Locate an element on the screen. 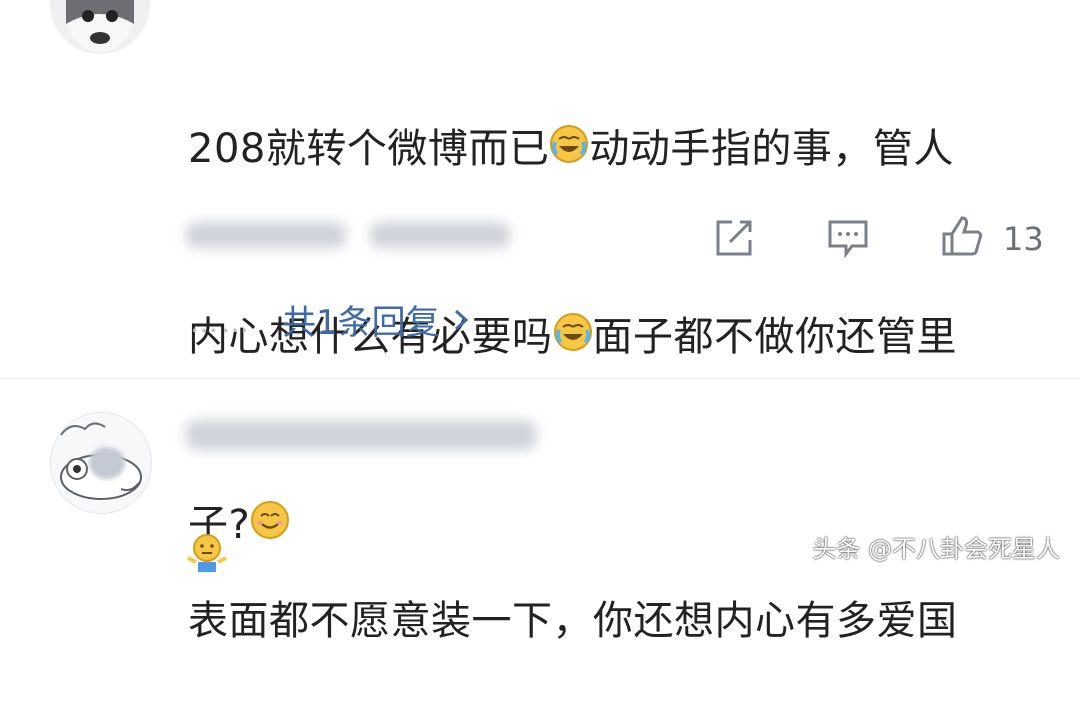 Image resolution: width=1080 pixels, height=714 pixels. husky-avatar-image is located at coordinates (100, 27).